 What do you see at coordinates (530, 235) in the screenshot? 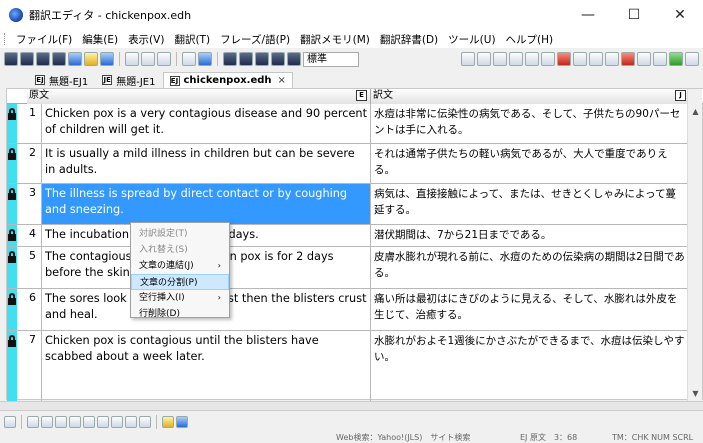
I see `target-cell: 潜伏期間は、7から21日までである。` at bounding box center [530, 235].